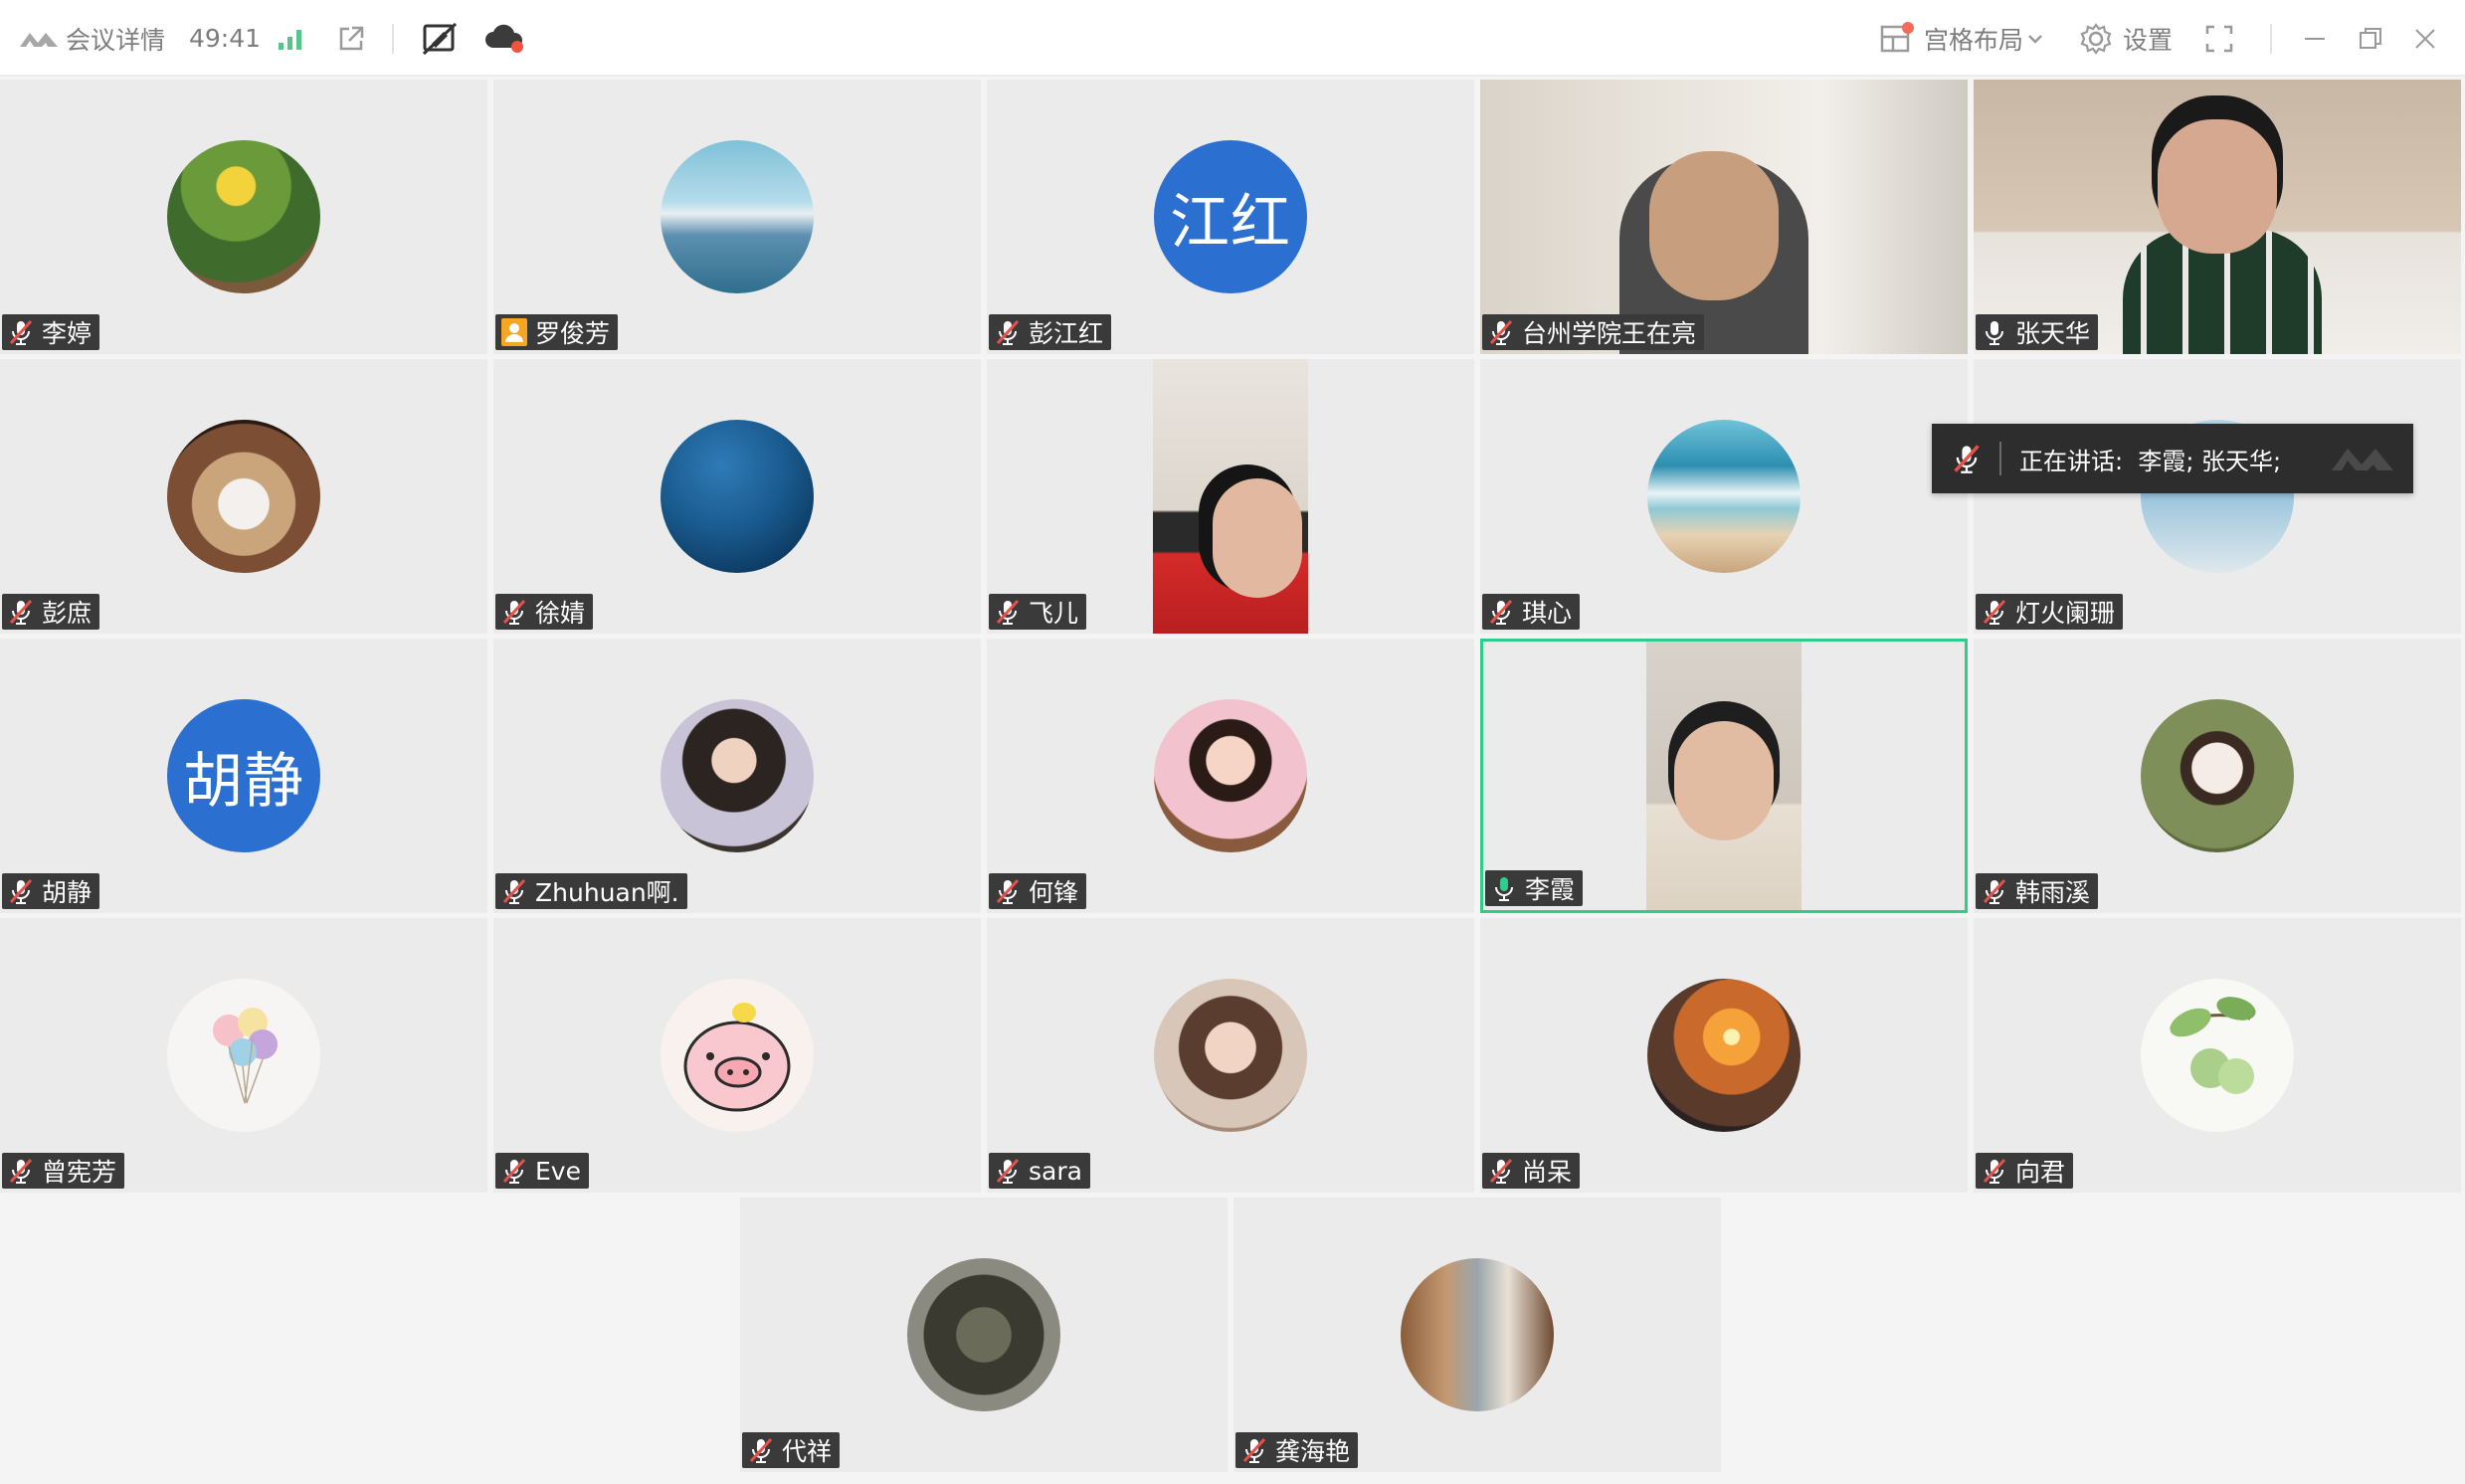 The image size is (2465, 1484). I want to click on participant-tile: 代祥, so click(984, 1335).